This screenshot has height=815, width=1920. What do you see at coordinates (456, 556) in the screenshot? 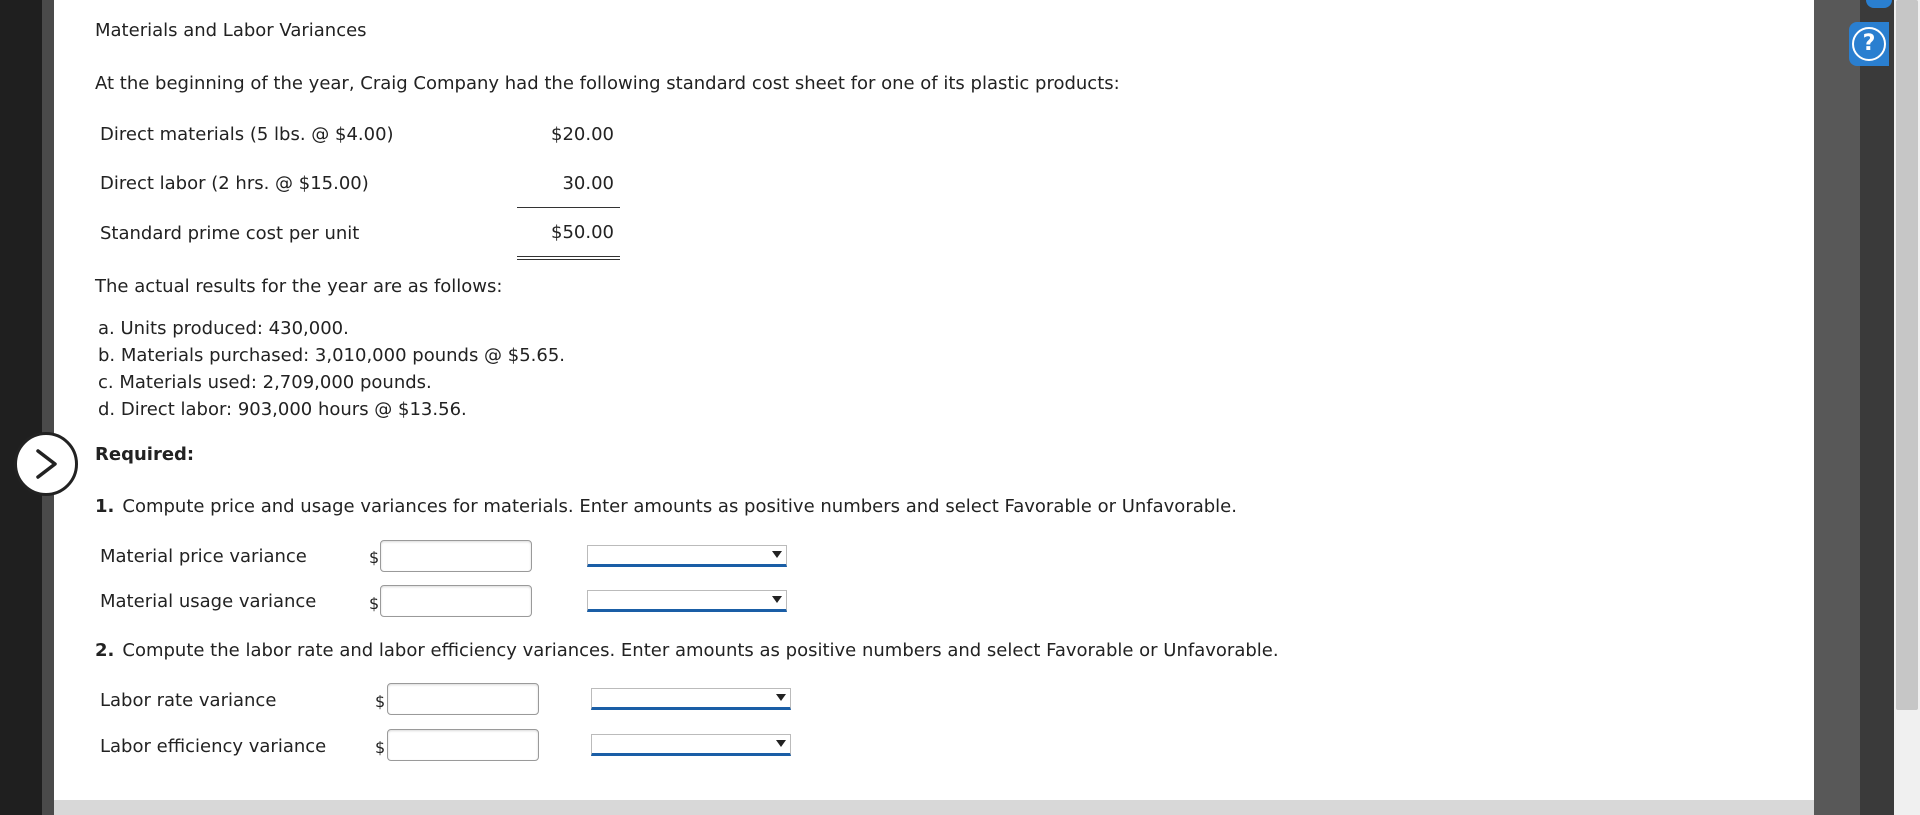
I see `material-price-variance-input` at bounding box center [456, 556].